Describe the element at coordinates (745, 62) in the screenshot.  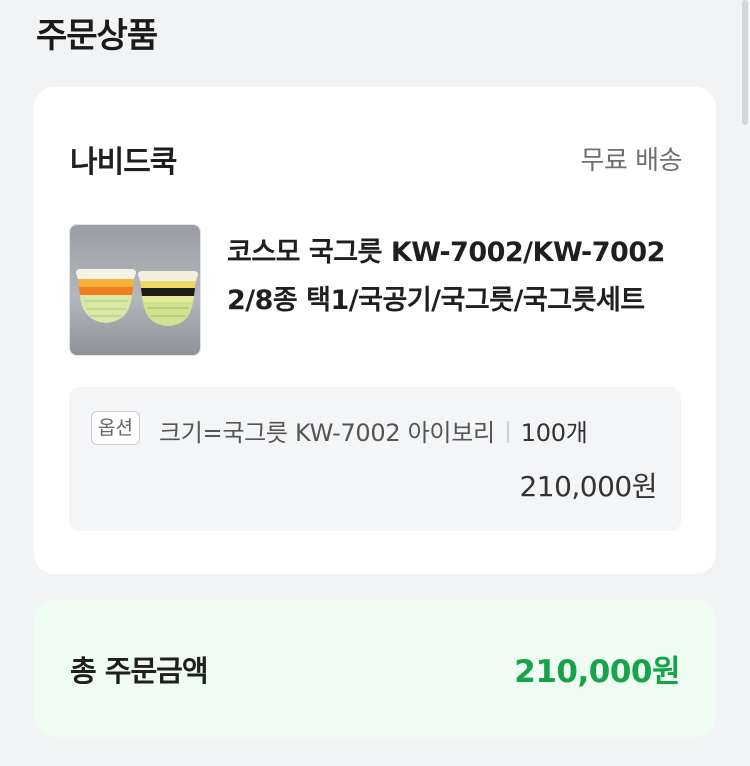
I see `scrollbar-thumb` at that location.